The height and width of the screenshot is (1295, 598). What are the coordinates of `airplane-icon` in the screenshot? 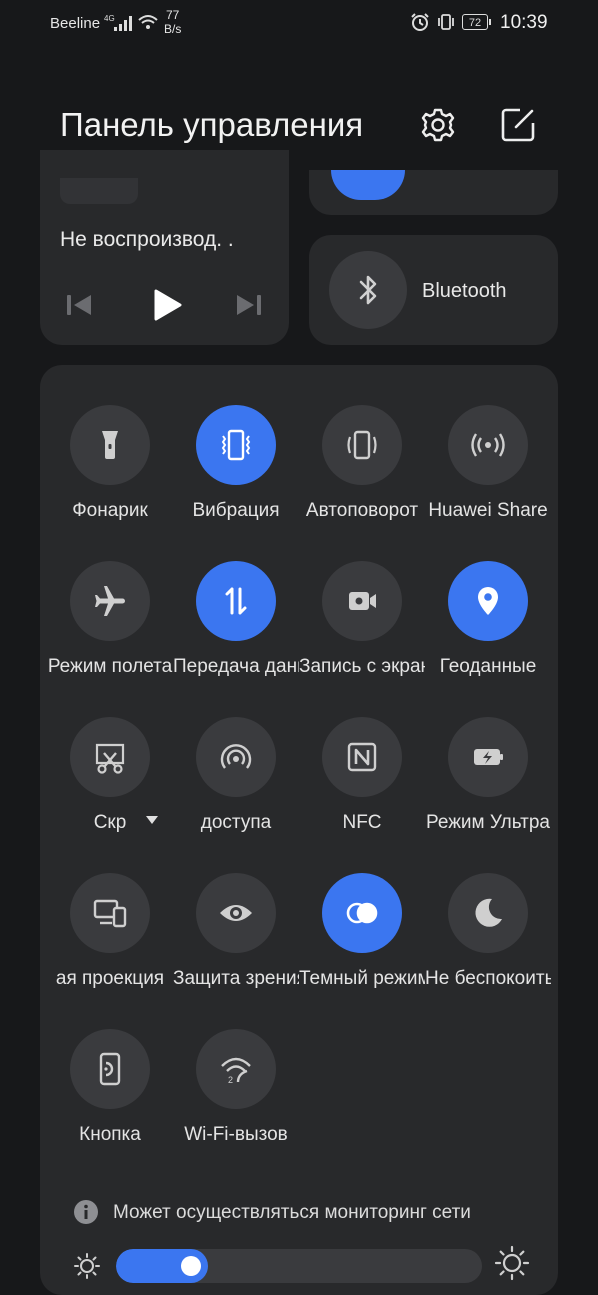 It's located at (110, 601).